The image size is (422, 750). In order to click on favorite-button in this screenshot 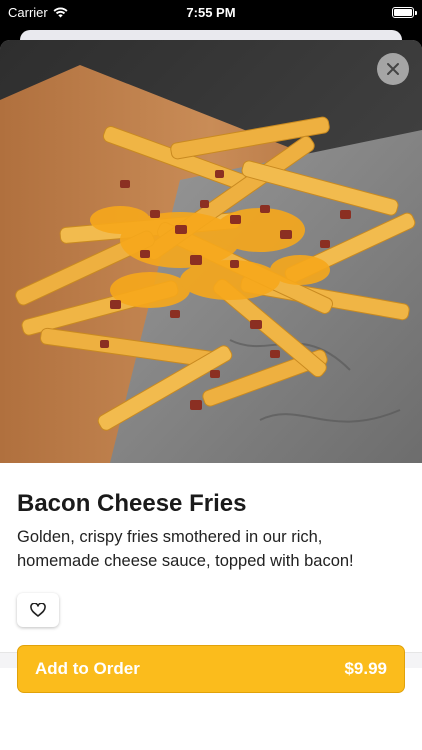, I will do `click(38, 610)`.